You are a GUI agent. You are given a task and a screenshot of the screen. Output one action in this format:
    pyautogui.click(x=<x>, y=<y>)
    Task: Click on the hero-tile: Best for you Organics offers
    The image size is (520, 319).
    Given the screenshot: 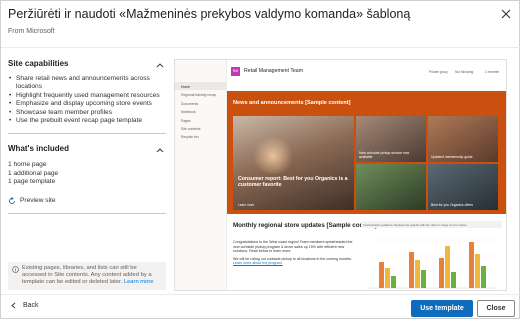 What is the action you would take?
    pyautogui.click(x=463, y=187)
    